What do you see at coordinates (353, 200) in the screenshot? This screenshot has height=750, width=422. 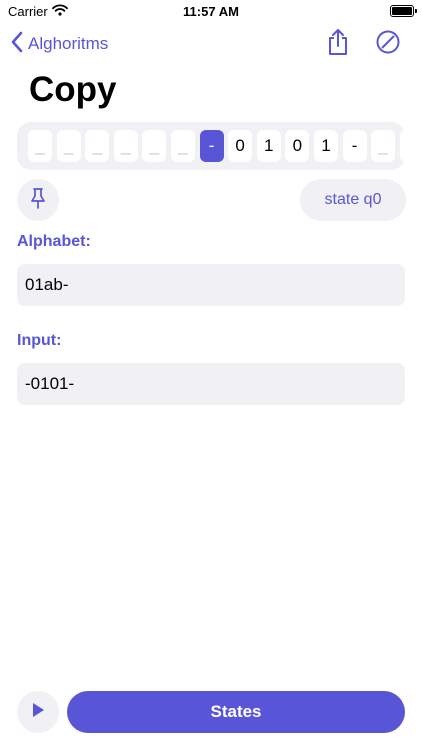 I see `state-badge: state q0` at bounding box center [353, 200].